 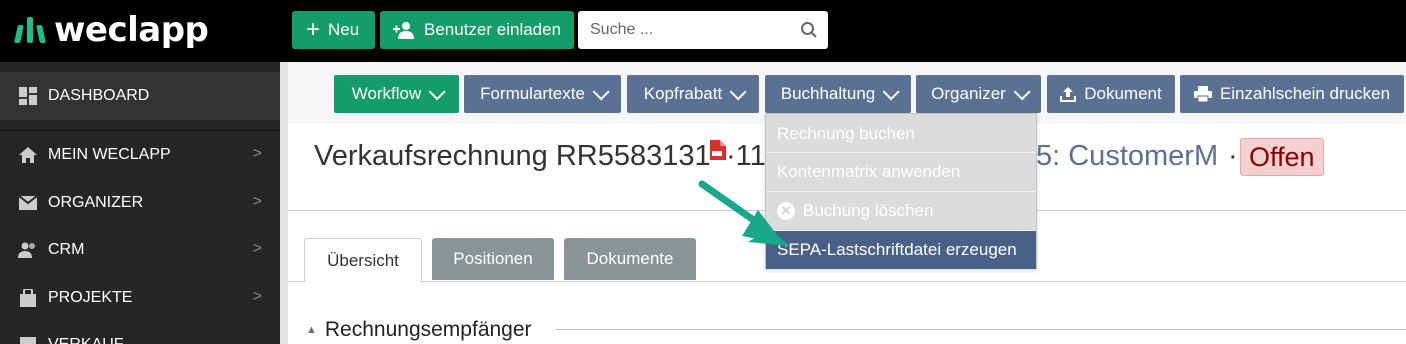 I want to click on formulartexte-button: Formulartexte, so click(x=542, y=94).